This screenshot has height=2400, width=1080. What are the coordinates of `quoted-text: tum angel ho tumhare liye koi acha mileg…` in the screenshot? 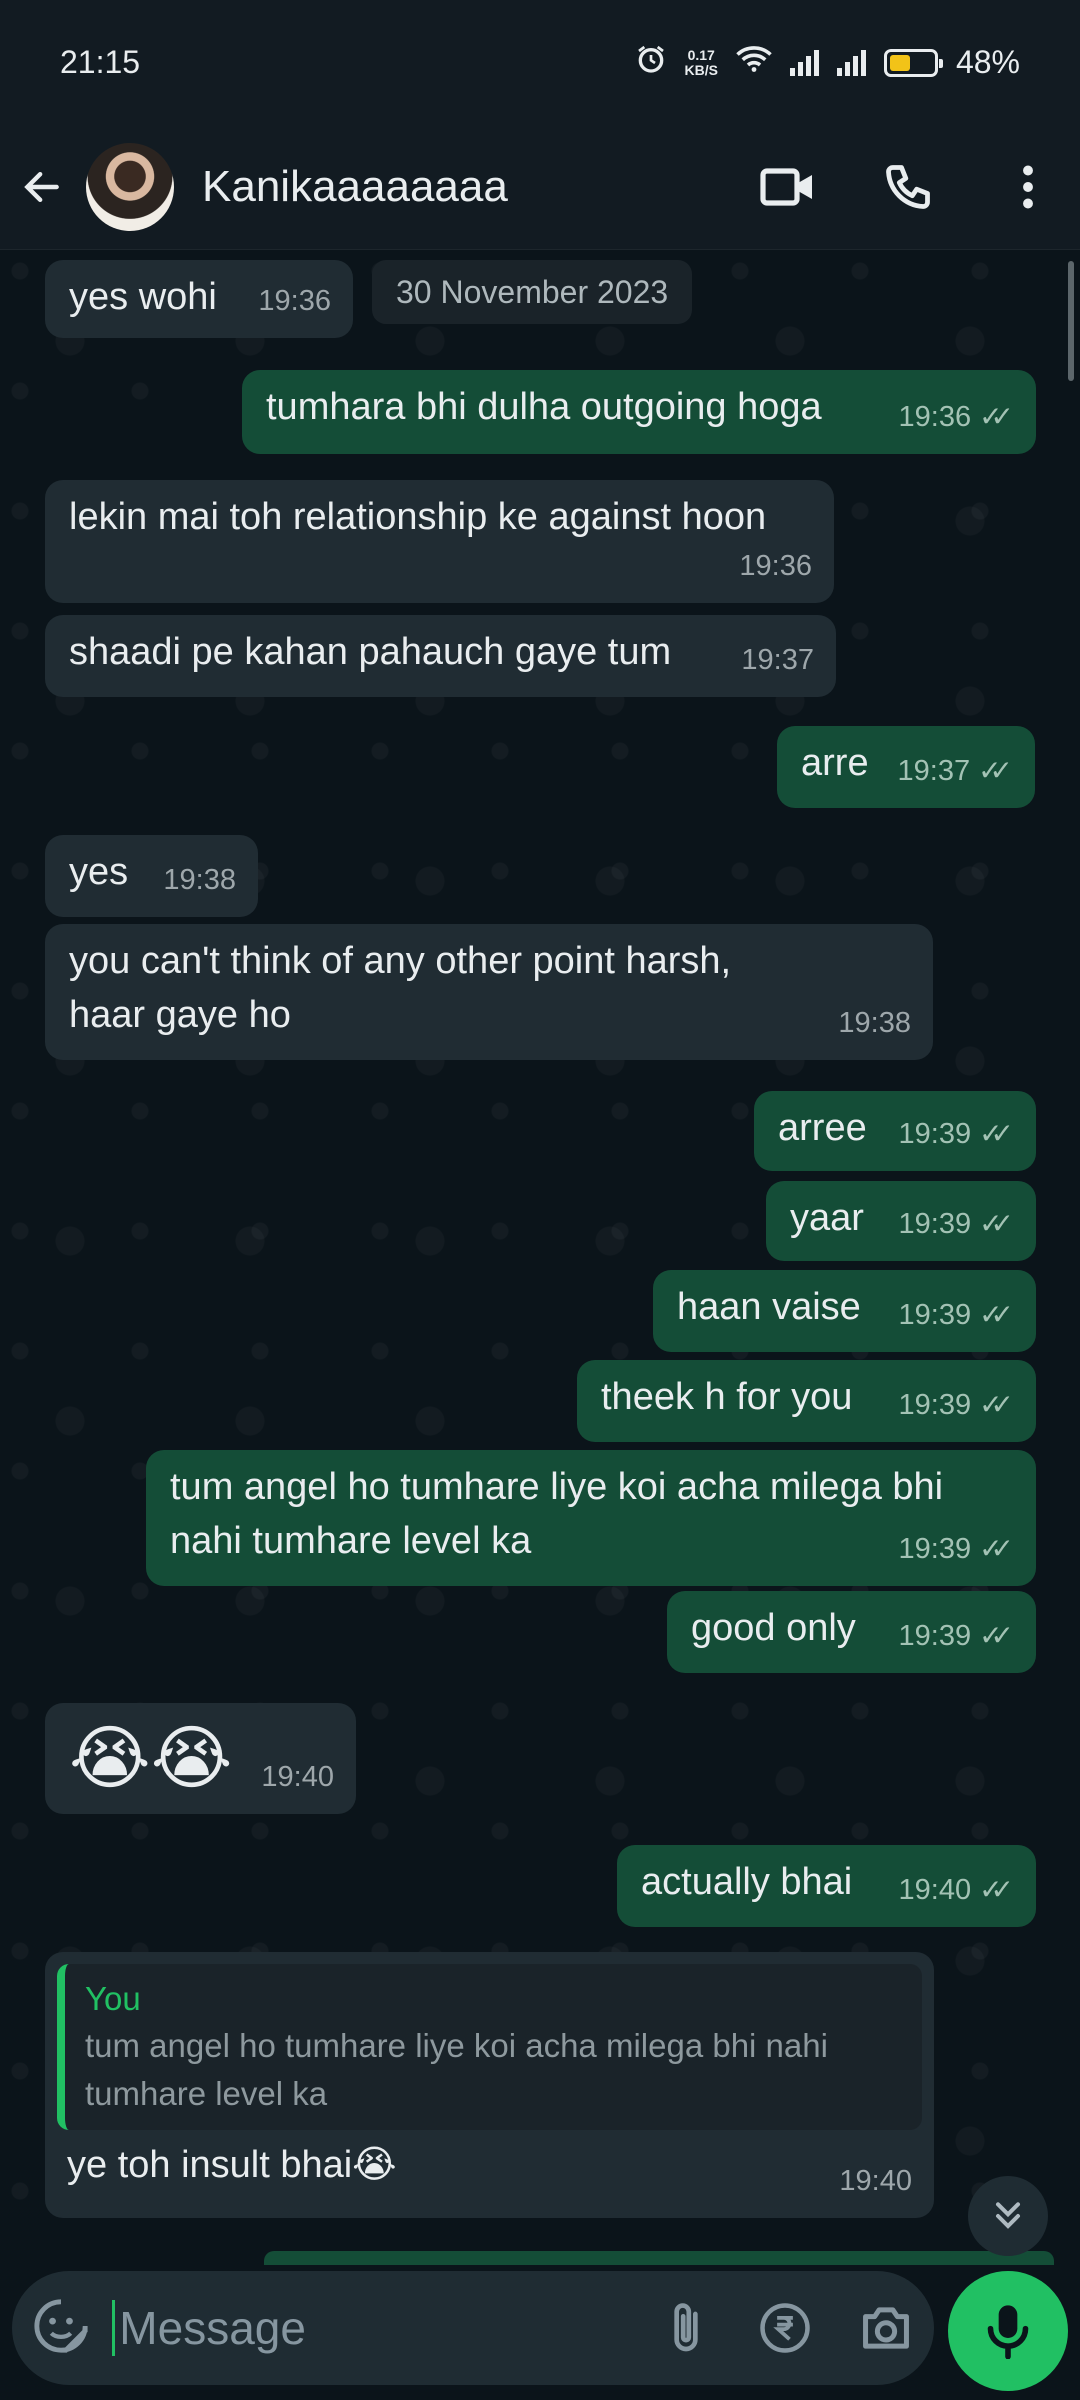 It's located at (456, 2069).